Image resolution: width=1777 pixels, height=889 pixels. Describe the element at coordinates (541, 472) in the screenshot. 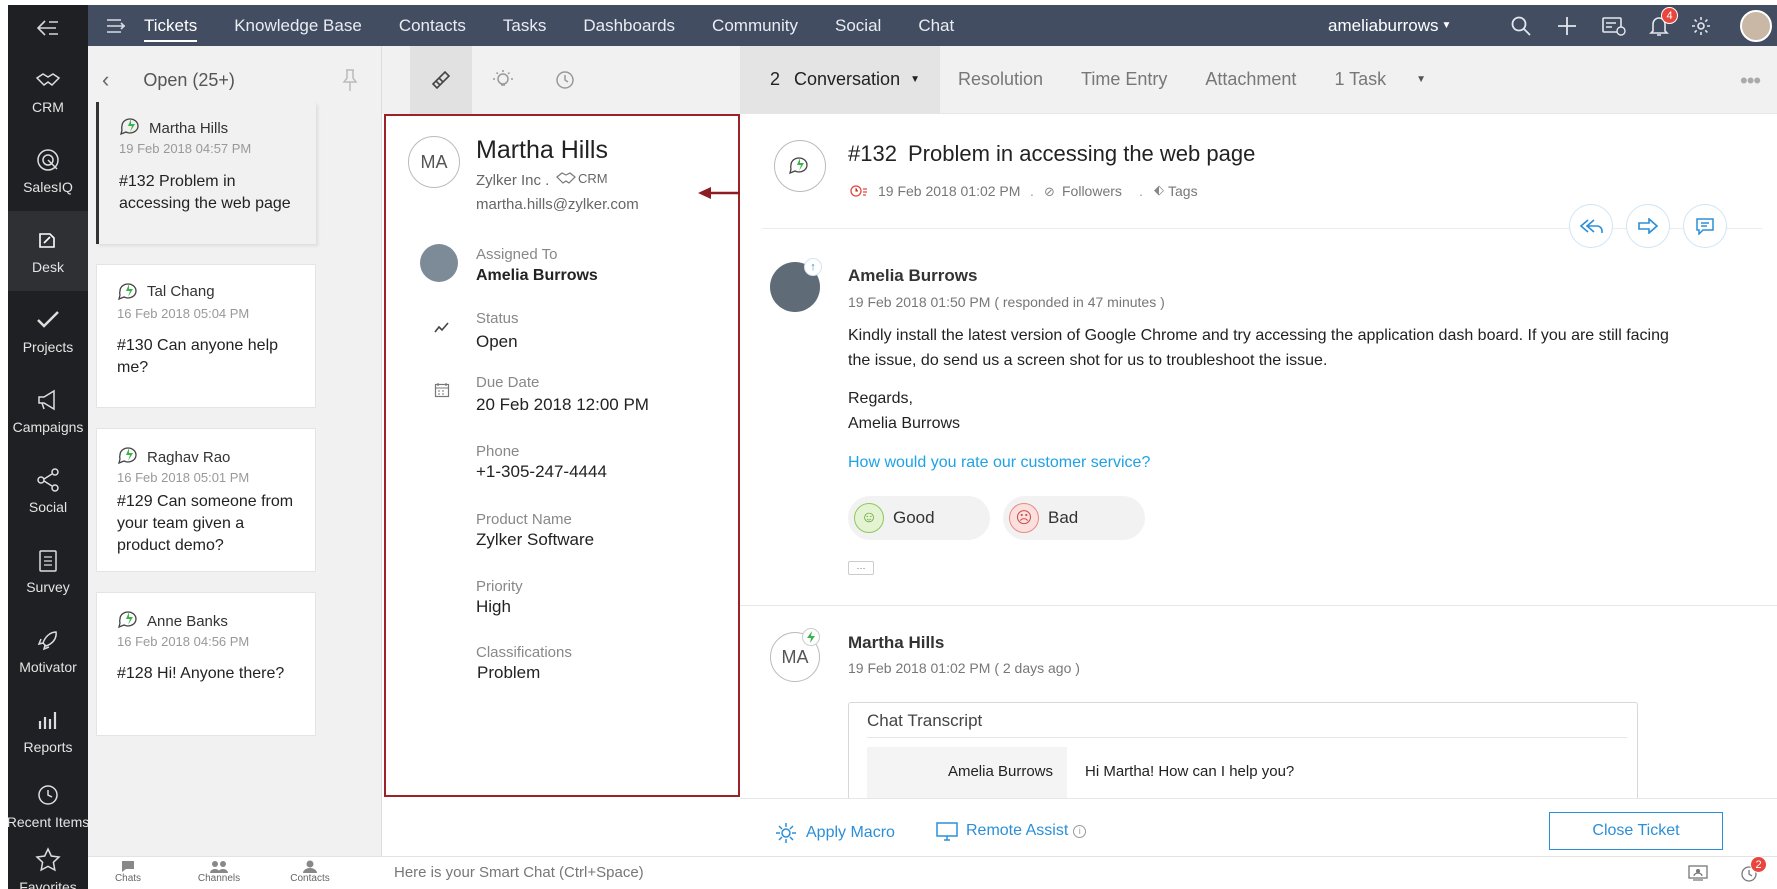

I see `phone-value: +1-305-247-4444` at that location.